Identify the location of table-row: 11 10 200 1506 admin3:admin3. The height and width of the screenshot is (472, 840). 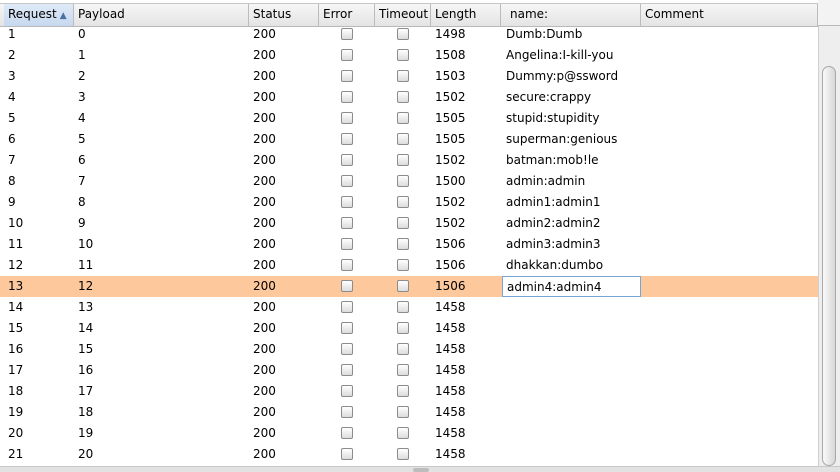
(409, 244).